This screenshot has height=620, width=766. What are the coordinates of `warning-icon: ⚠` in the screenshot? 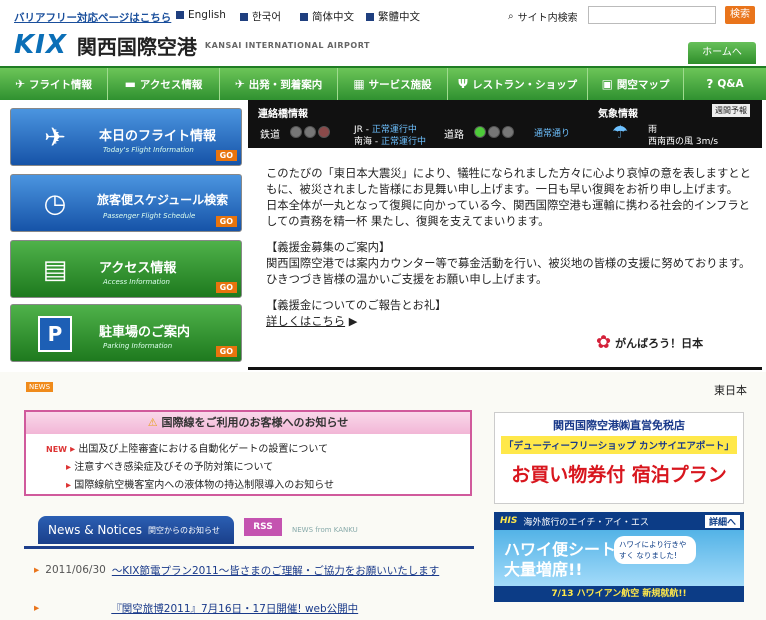 It's located at (152, 422).